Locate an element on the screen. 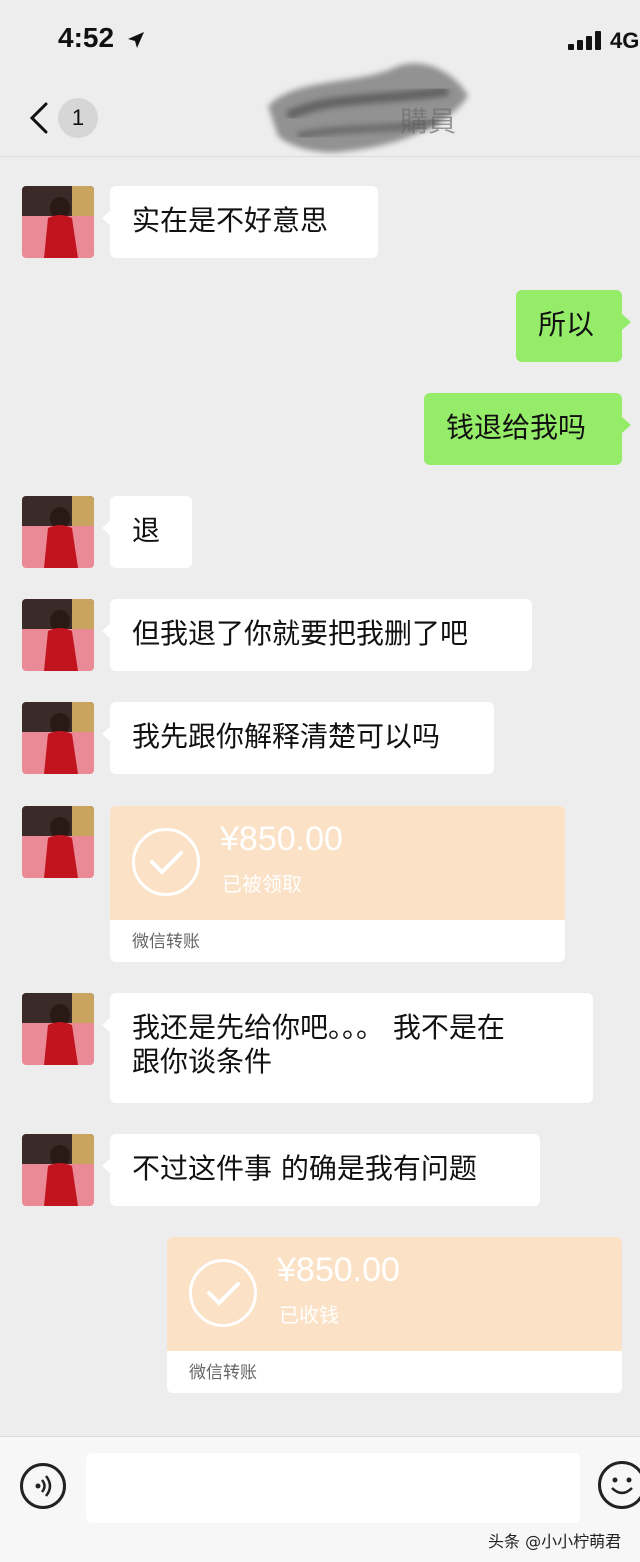 Image resolution: width=640 pixels, height=1562 pixels. message-bubble-self: 钱退给我吗 is located at coordinates (527, 429).